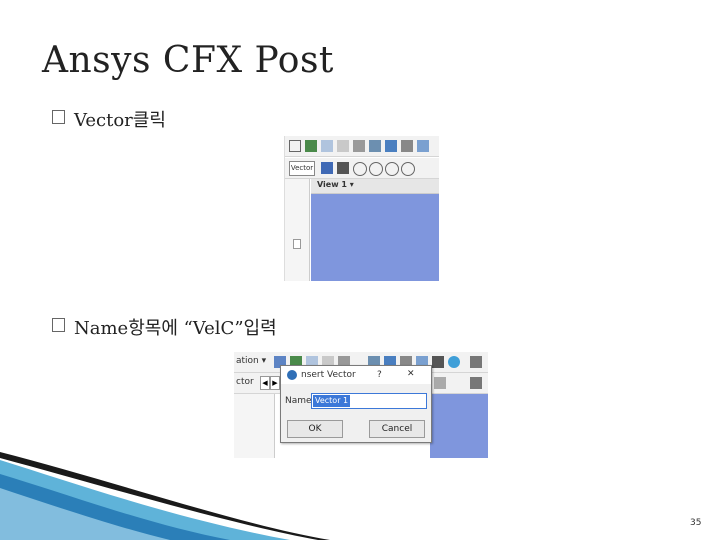 The width and height of the screenshot is (720, 540). What do you see at coordinates (375, 186) in the screenshot?
I see `view-tab-bar: View 1 ▾` at bounding box center [375, 186].